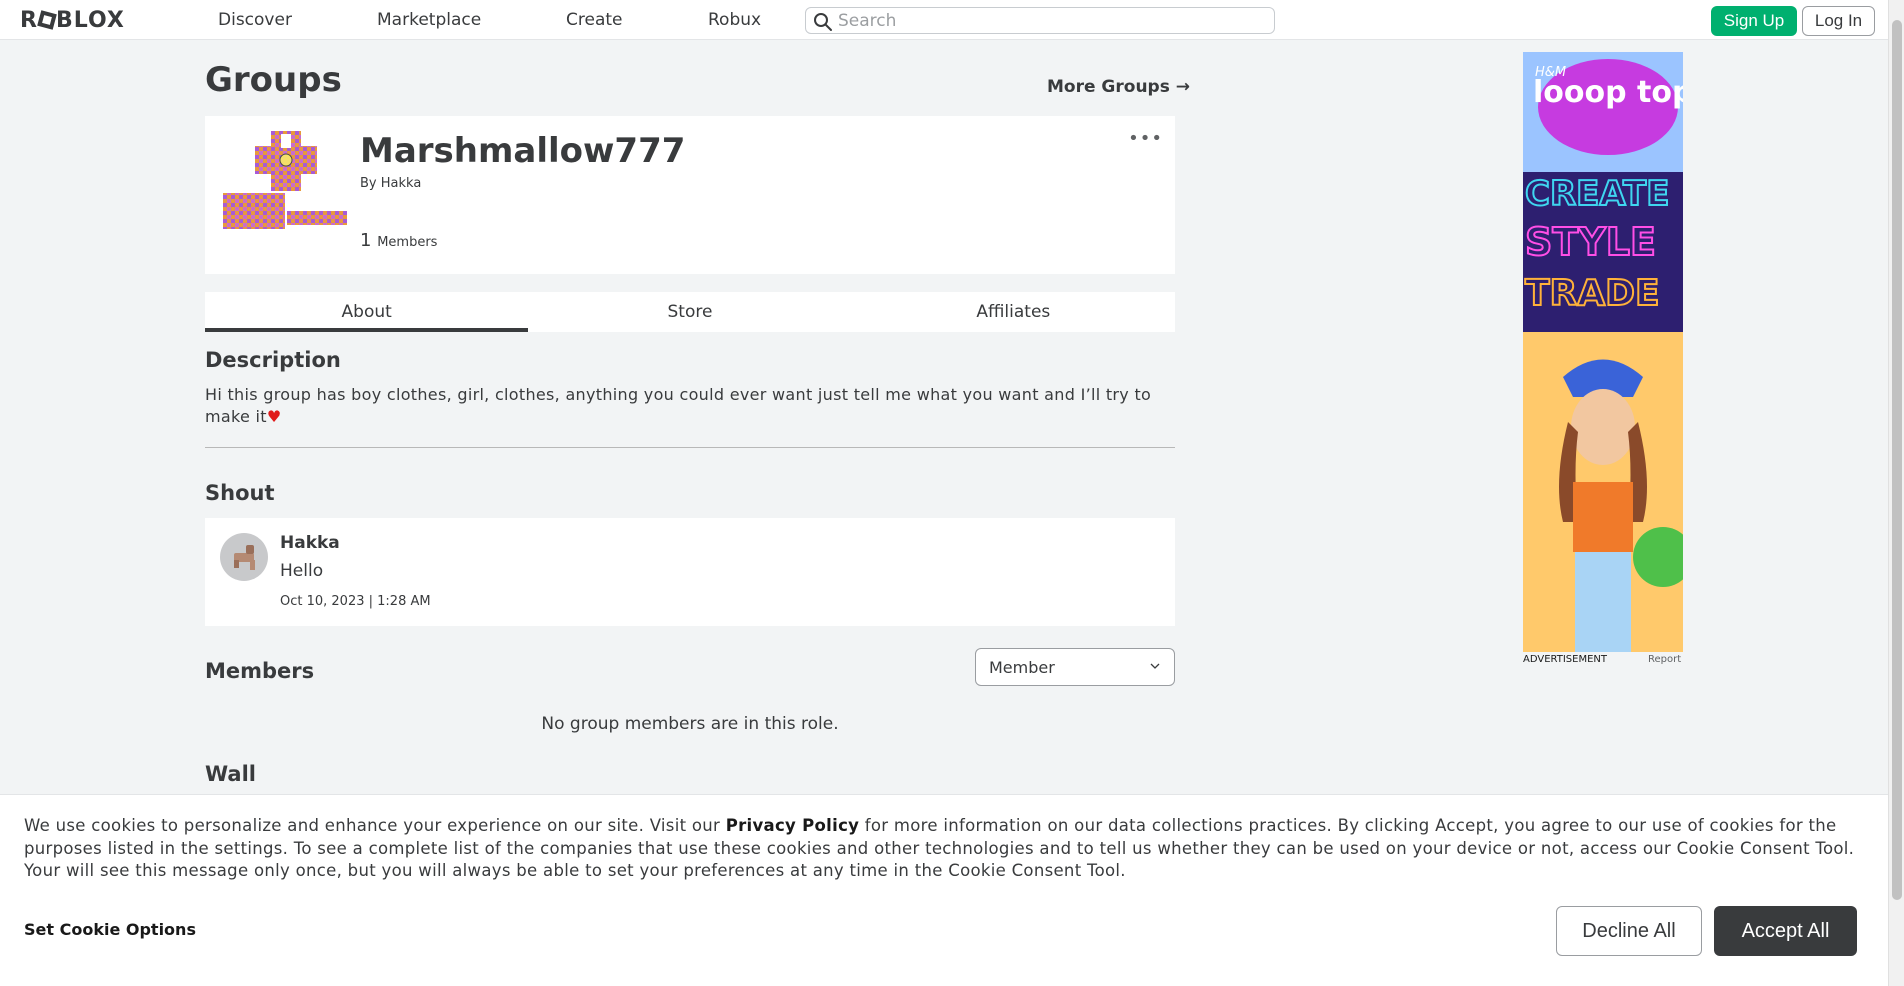  I want to click on search-box, so click(1040, 20).